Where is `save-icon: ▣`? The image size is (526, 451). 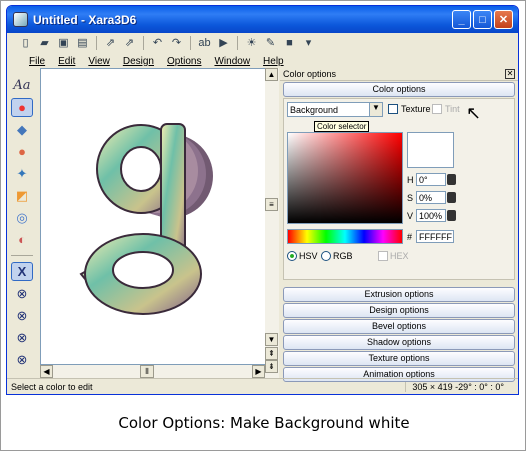
save-icon: ▣ is located at coordinates (63, 43).